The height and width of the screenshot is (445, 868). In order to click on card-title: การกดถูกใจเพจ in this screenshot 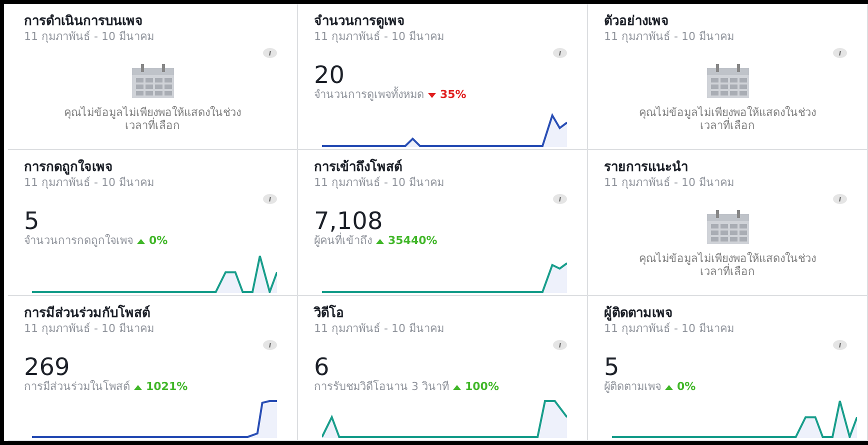, I will do `click(69, 168)`.